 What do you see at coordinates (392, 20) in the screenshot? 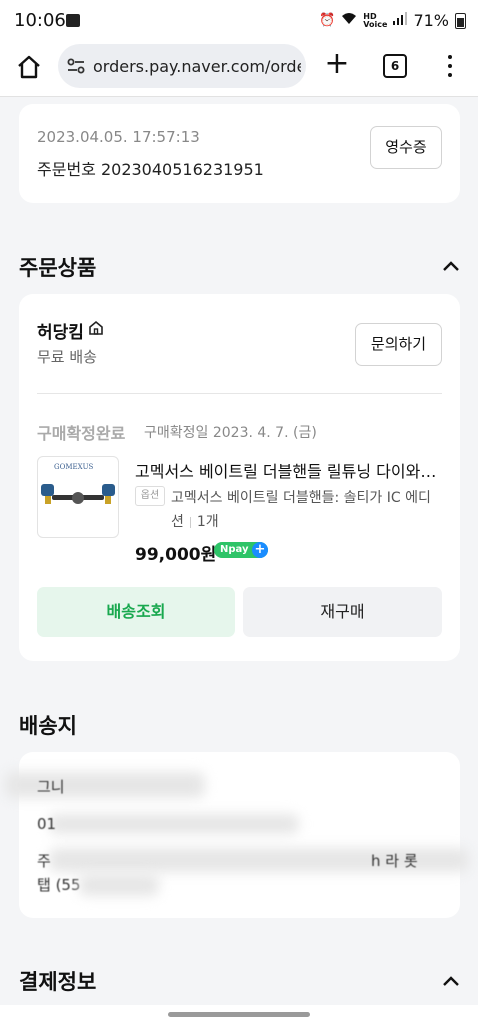
I see `status-icons: ⏰ HD Voice 71%` at bounding box center [392, 20].